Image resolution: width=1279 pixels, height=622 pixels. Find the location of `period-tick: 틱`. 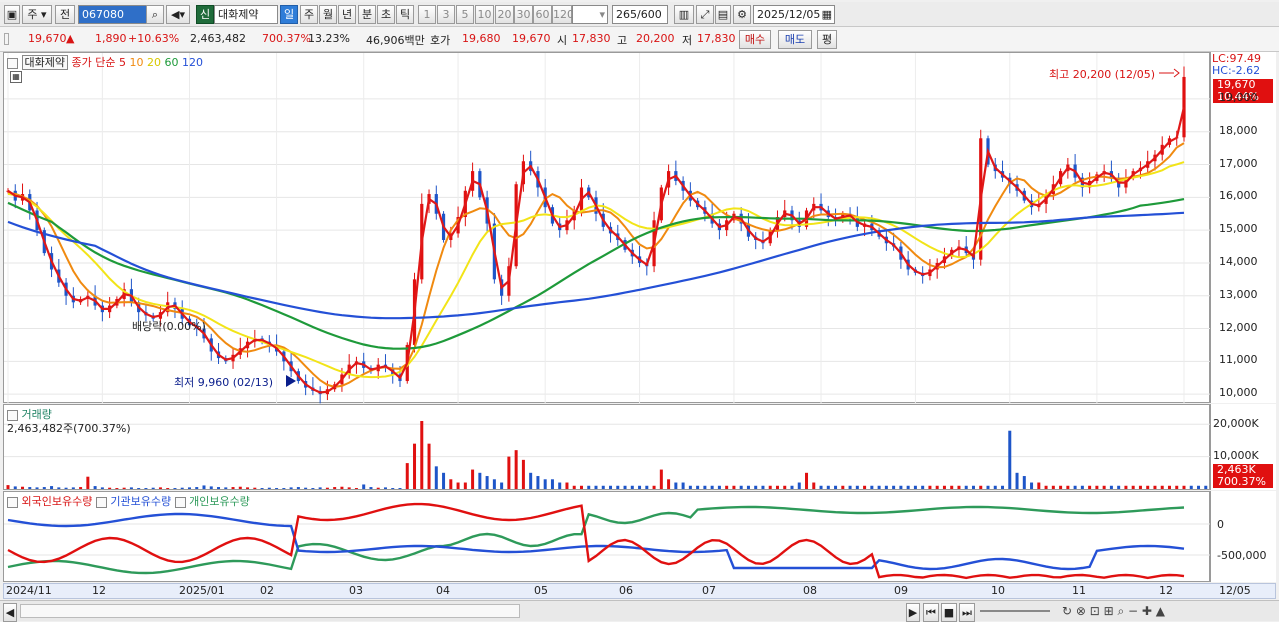

period-tick: 틱 is located at coordinates (405, 14).